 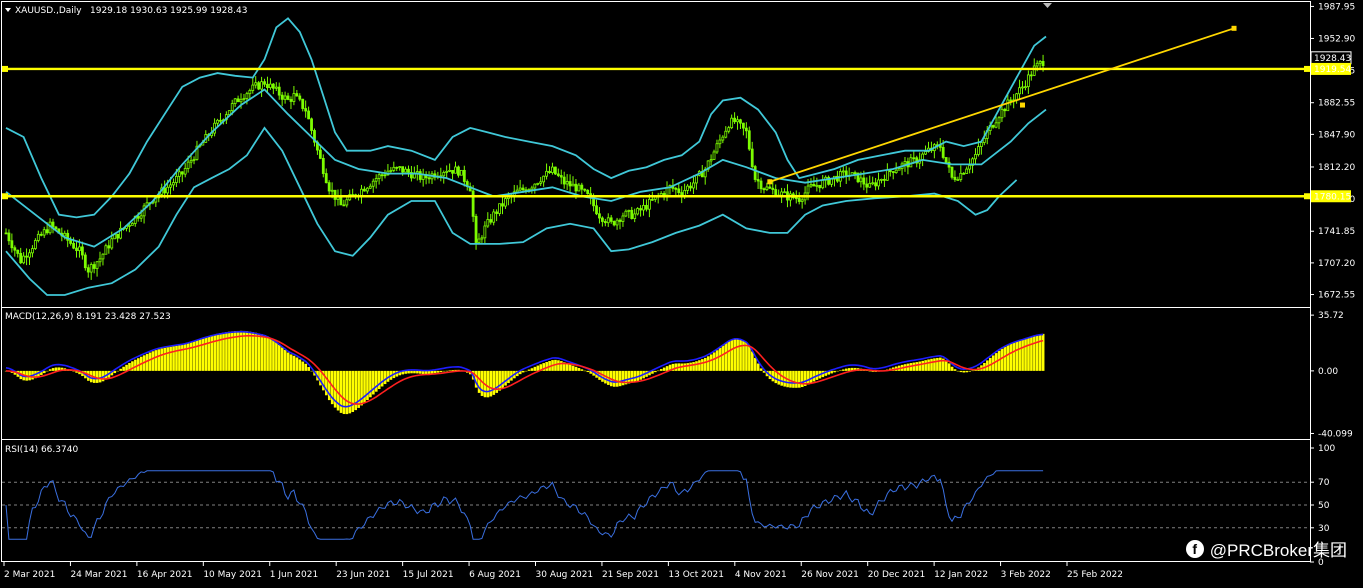 I want to click on date-tick-label: 4 Nov 2021, so click(x=761, y=575).